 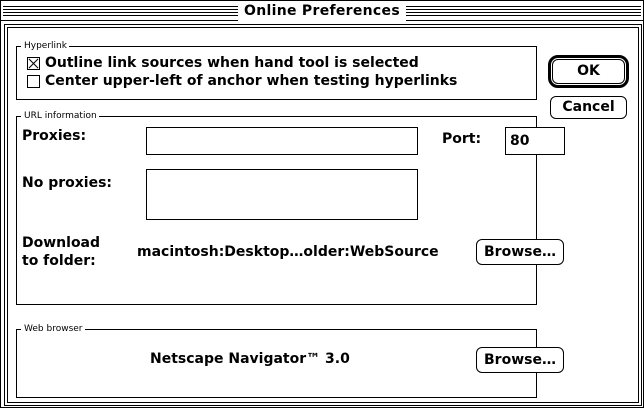 What do you see at coordinates (535, 141) in the screenshot?
I see `port-field: 80` at bounding box center [535, 141].